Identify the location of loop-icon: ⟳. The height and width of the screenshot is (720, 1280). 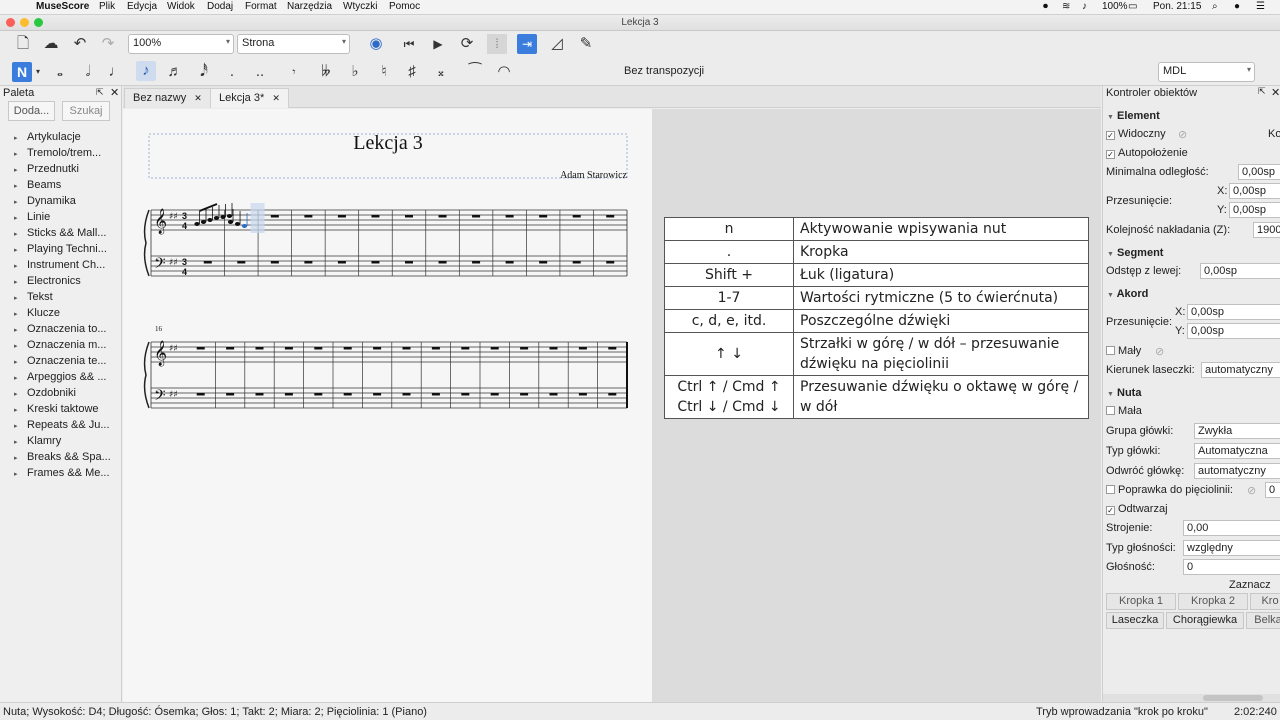
(467, 44).